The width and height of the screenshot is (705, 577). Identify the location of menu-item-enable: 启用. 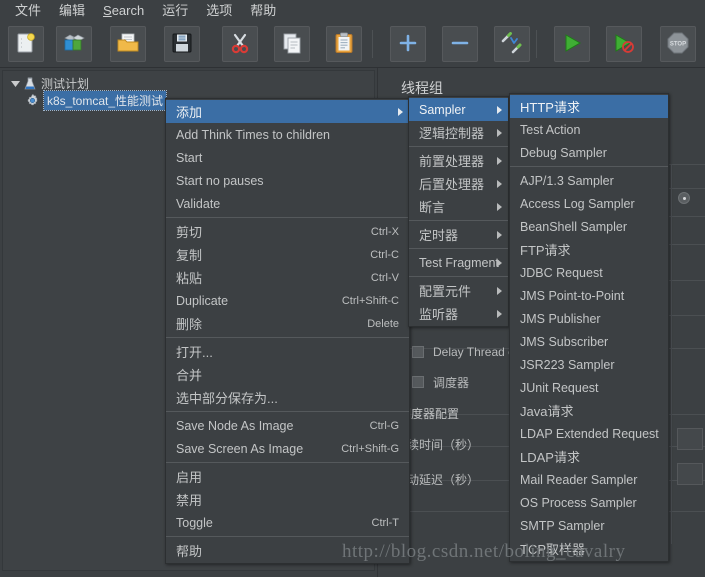
(287, 476).